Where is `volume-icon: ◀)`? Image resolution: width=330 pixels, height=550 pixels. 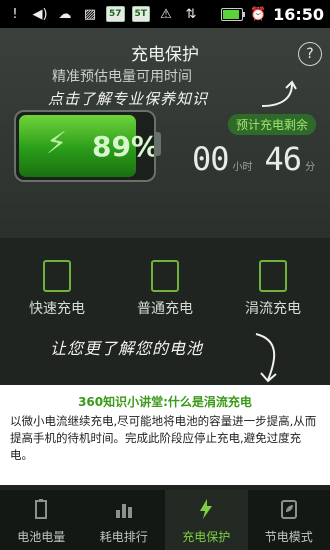 volume-icon: ◀) is located at coordinates (40, 14).